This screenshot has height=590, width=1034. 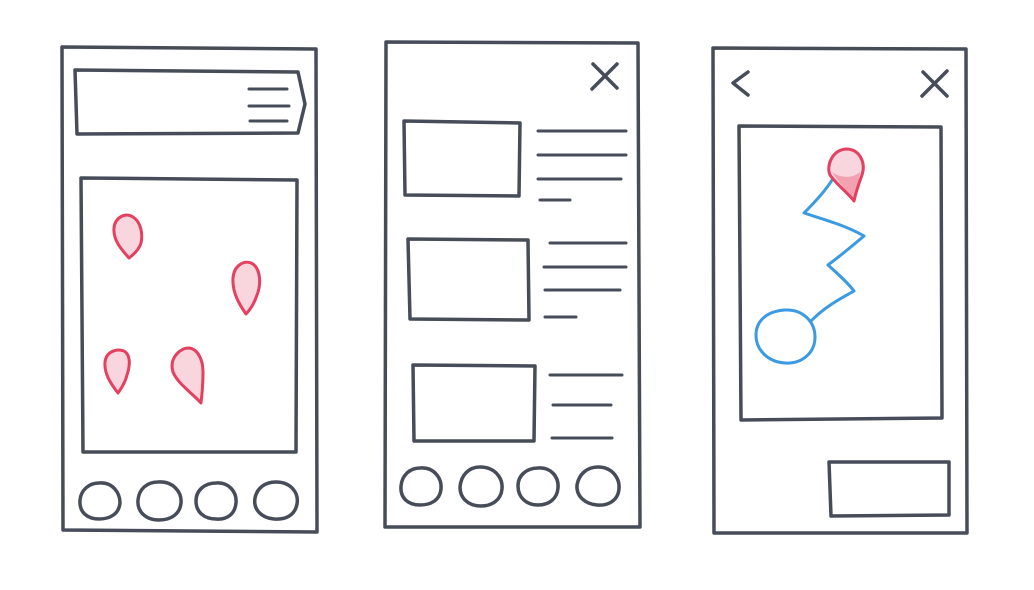 What do you see at coordinates (740, 83) in the screenshot?
I see `back-chevron-icon` at bounding box center [740, 83].